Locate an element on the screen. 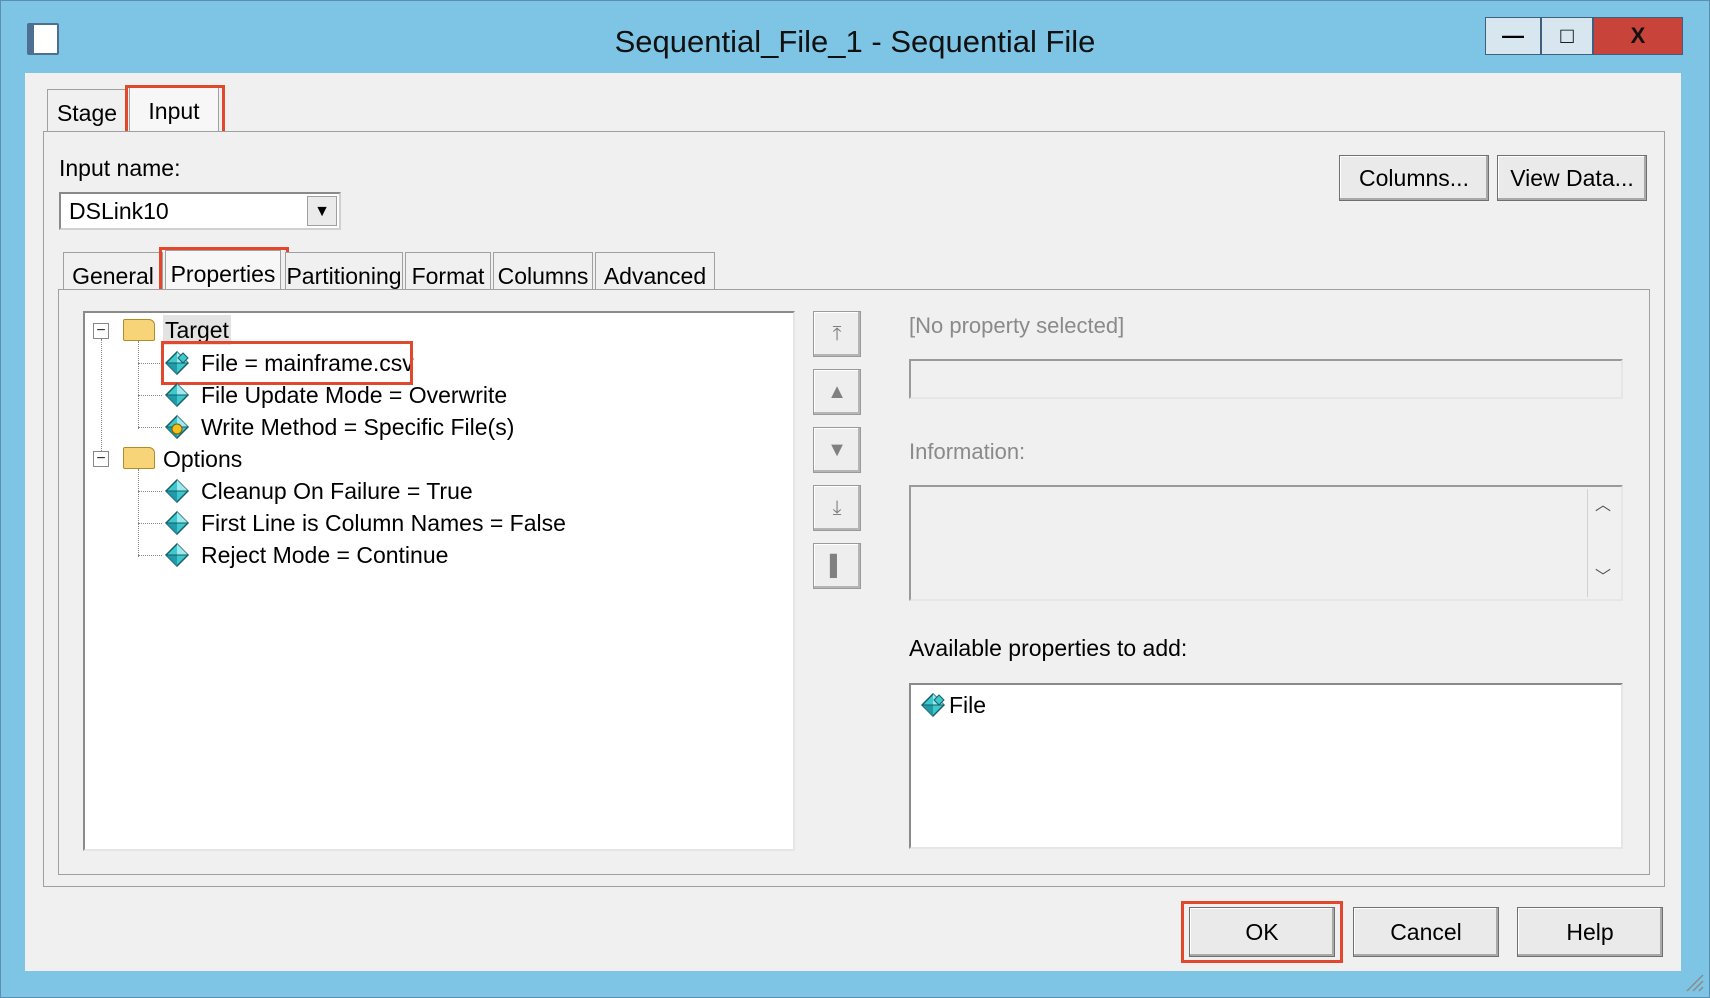 The height and width of the screenshot is (998, 1710). tab-input-highlight is located at coordinates (175, 111).